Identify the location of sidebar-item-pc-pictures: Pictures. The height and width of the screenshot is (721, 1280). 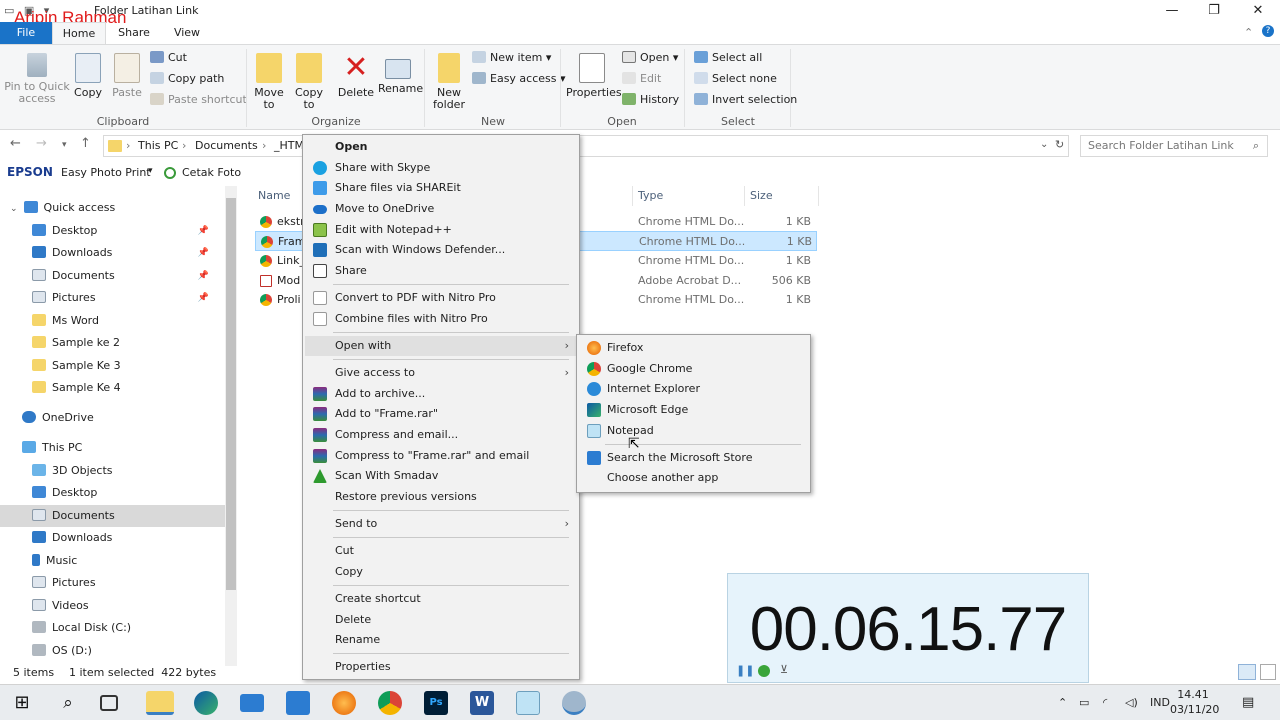
(112, 583).